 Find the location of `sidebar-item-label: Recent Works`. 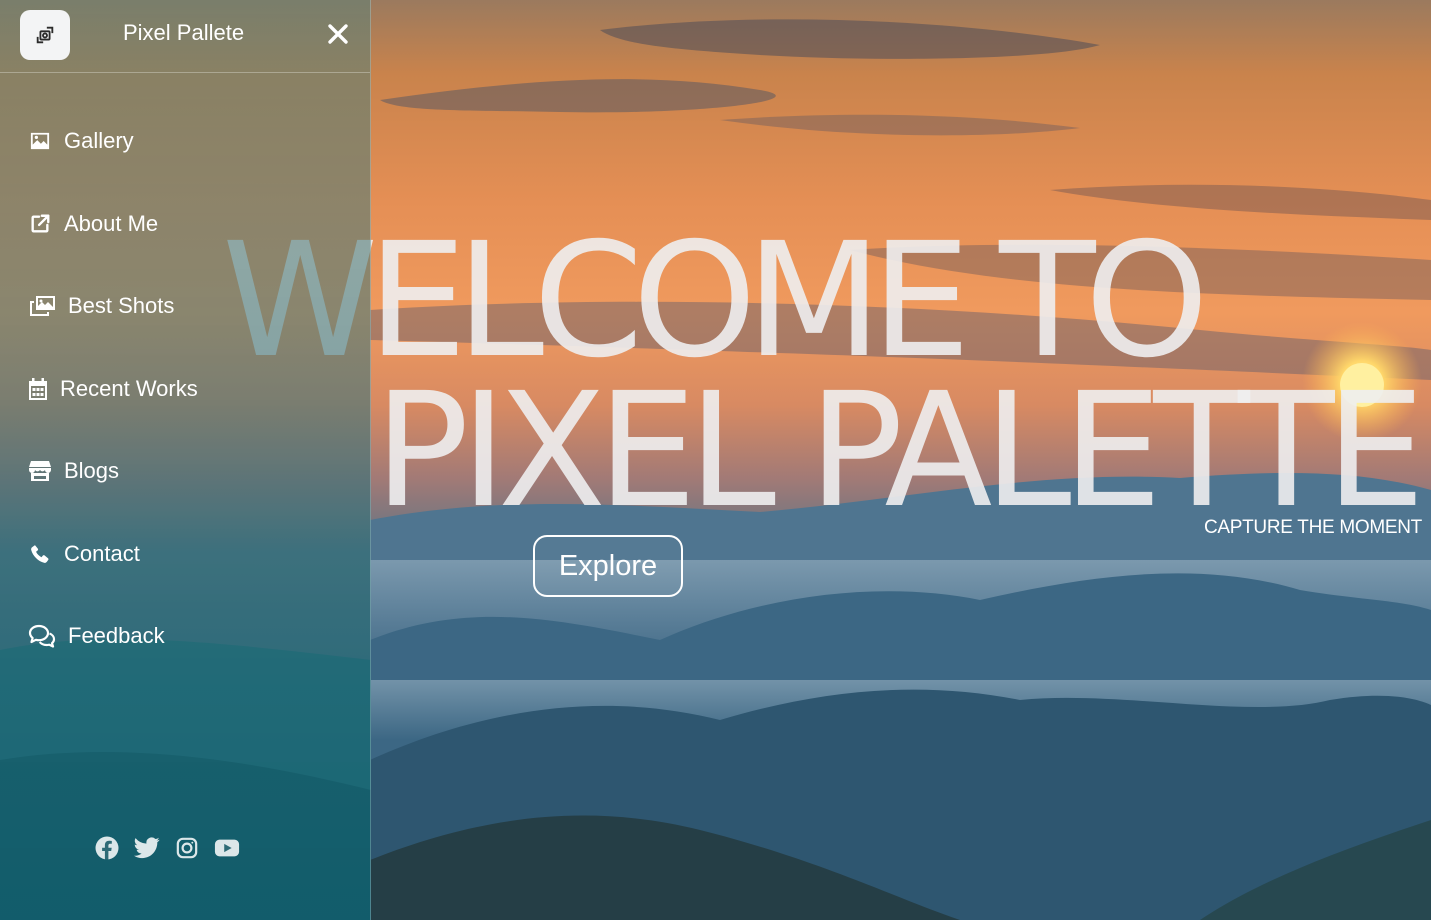

sidebar-item-label: Recent Works is located at coordinates (129, 388).